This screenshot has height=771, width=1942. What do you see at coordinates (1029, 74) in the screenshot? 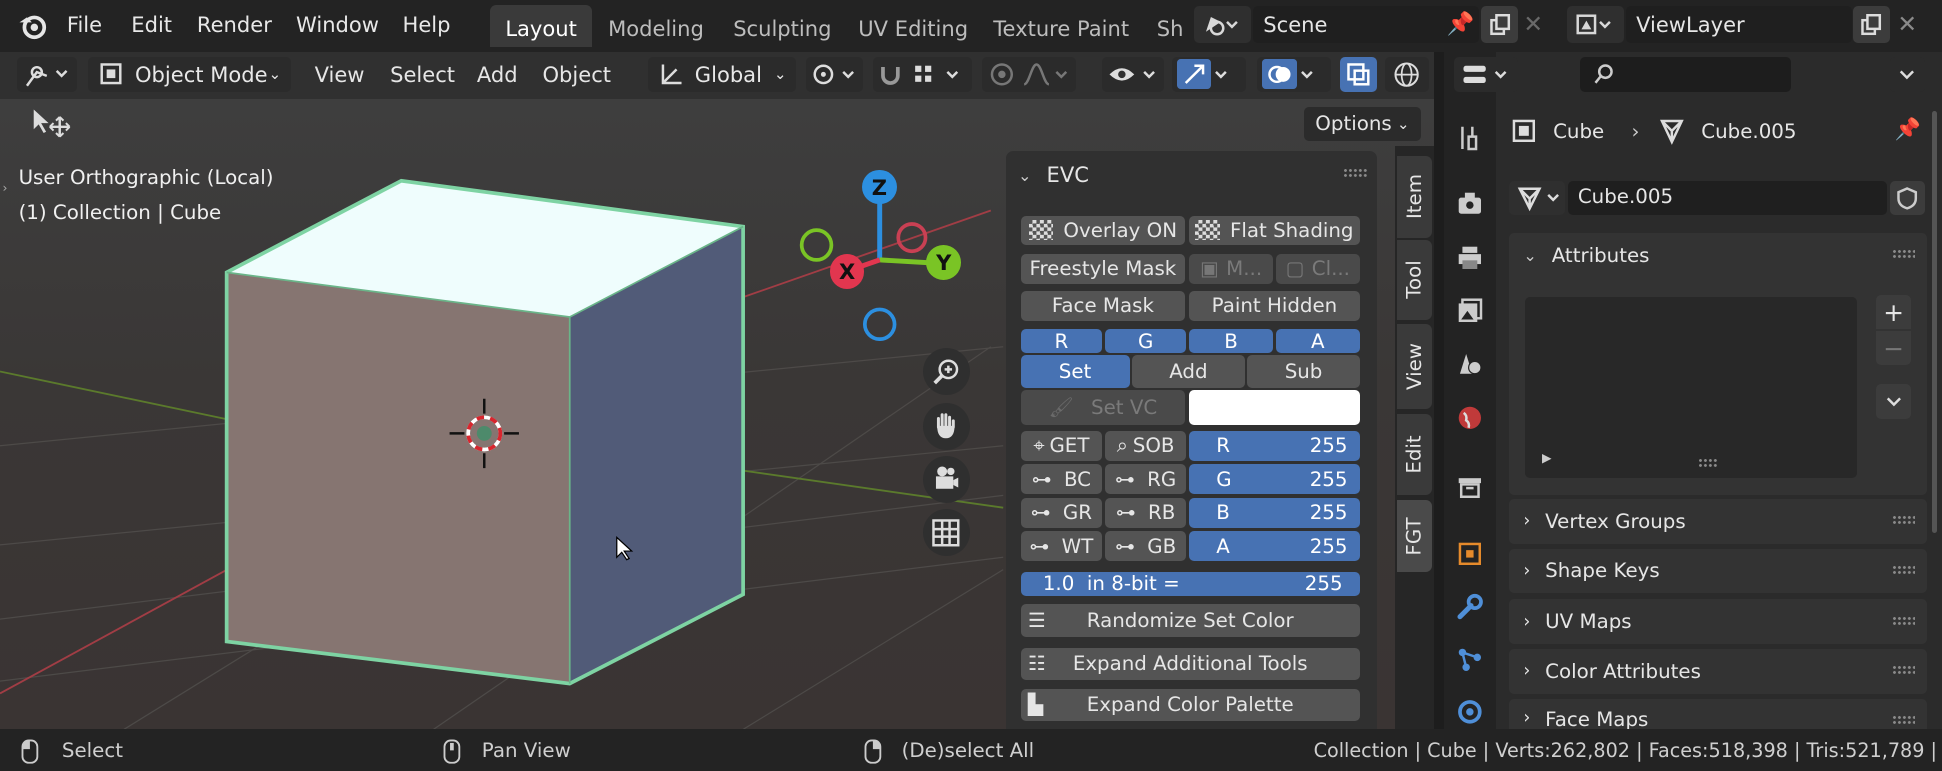
I see `proportional-editing` at bounding box center [1029, 74].